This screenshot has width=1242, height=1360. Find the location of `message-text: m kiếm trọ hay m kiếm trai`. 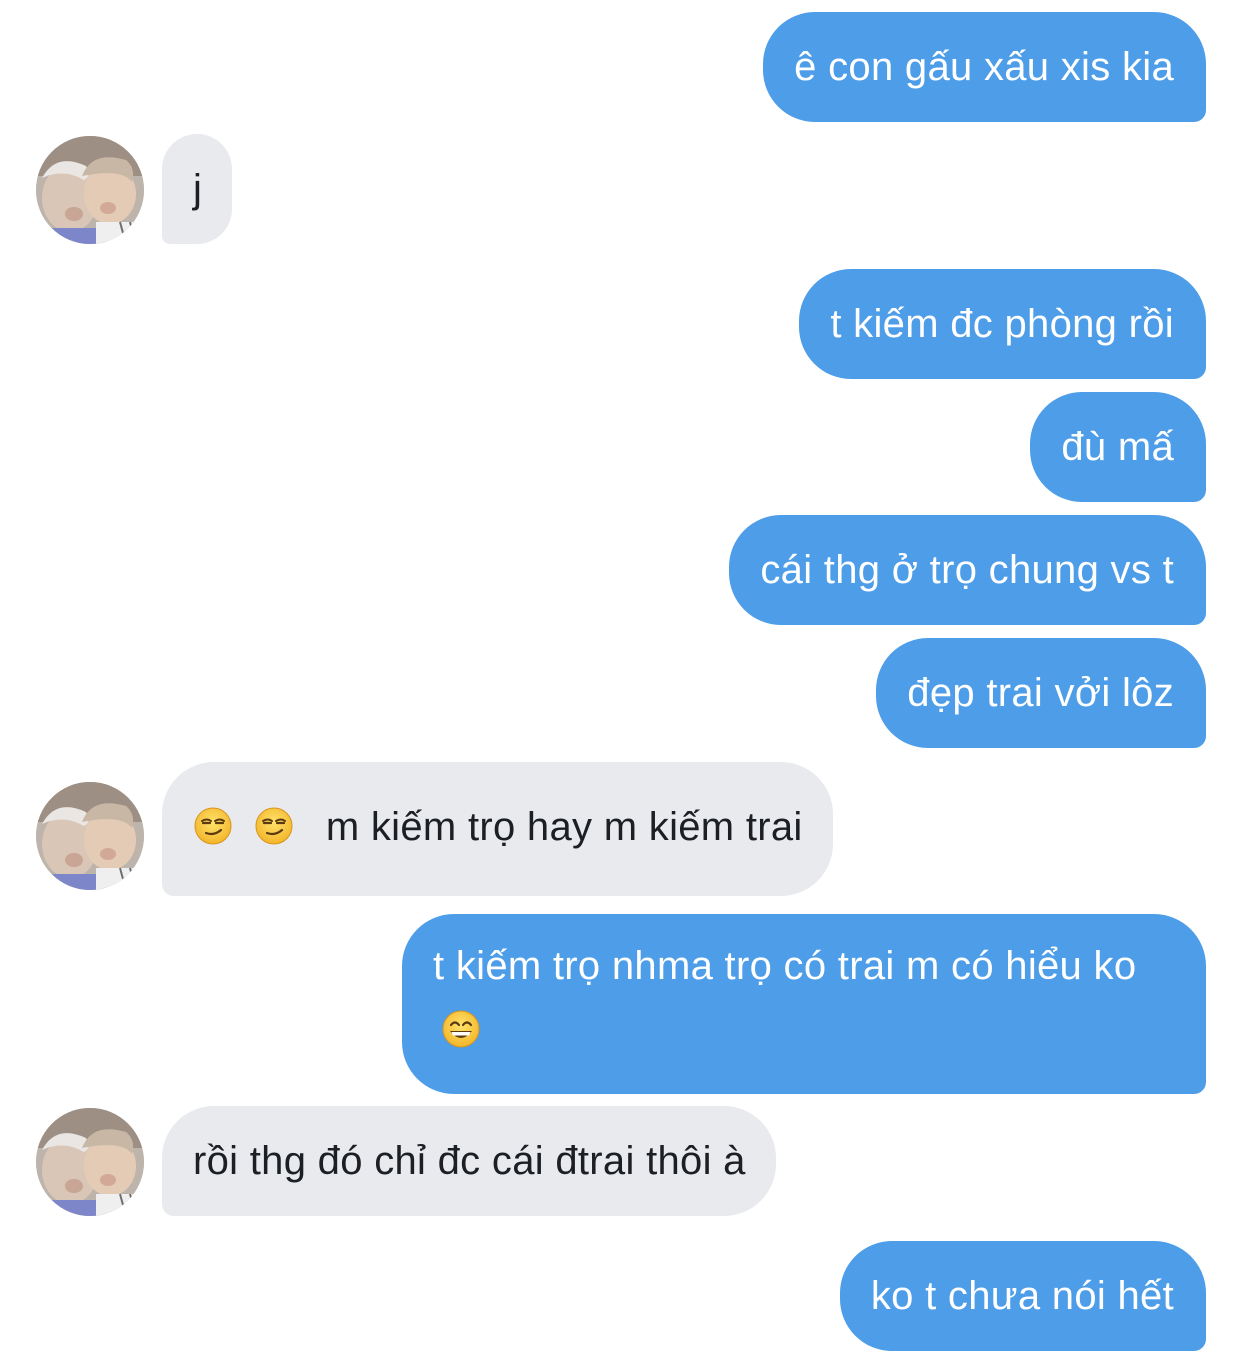

message-text: m kiếm trọ hay m kiếm trai is located at coordinates (564, 827).